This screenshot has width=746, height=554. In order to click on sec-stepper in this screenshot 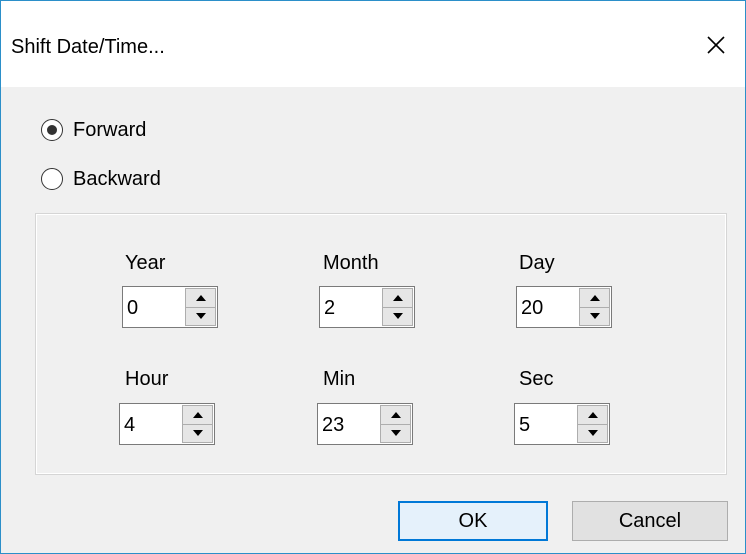, I will do `click(562, 424)`.